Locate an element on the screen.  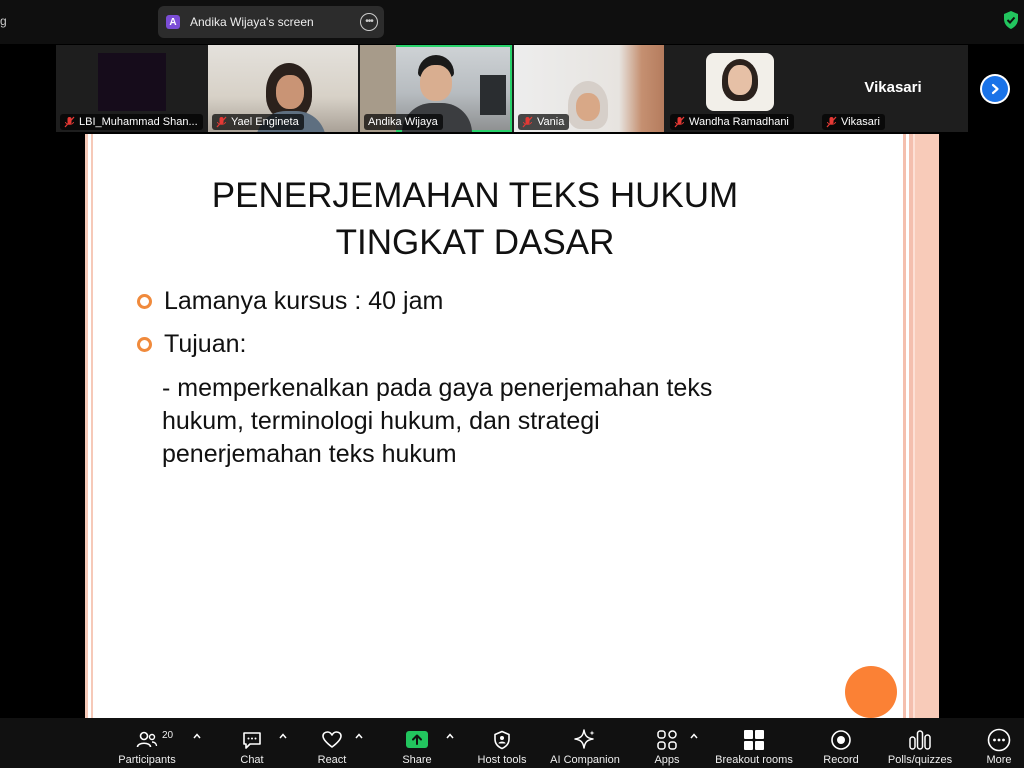
video-tile-active-speaker: Andika Wijaya is located at coordinates (436, 88).